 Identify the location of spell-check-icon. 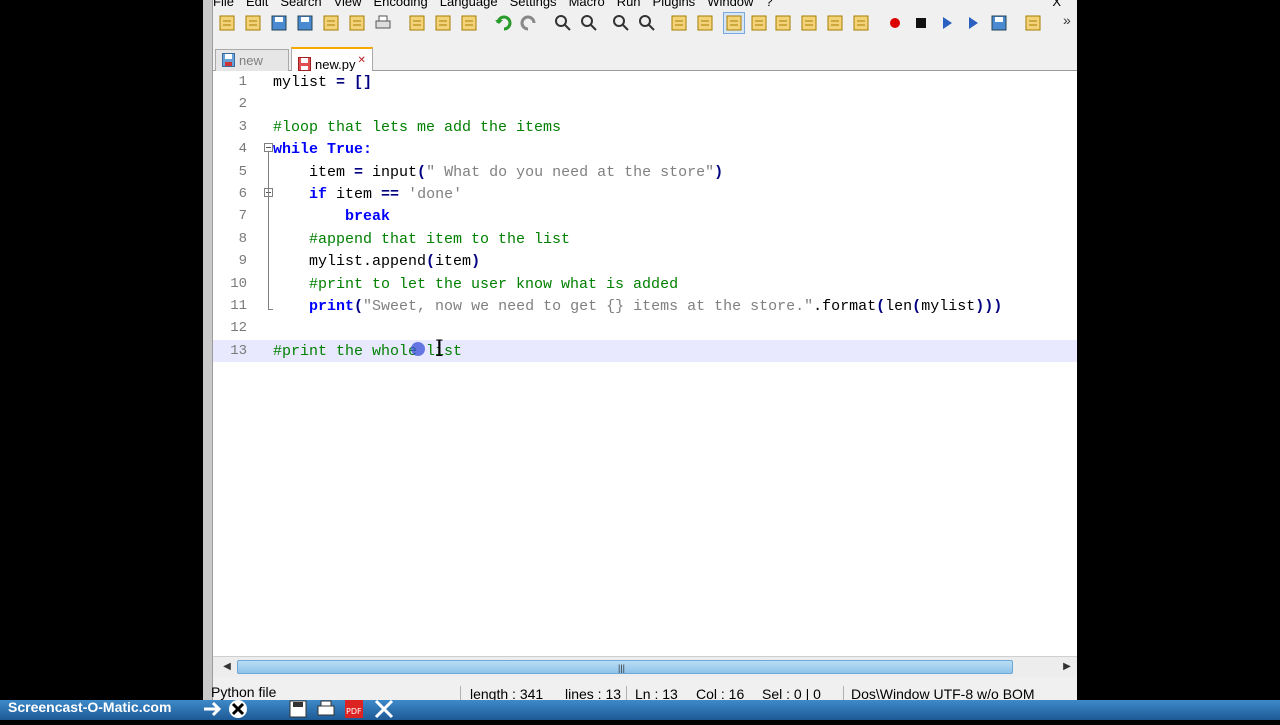
(1033, 23).